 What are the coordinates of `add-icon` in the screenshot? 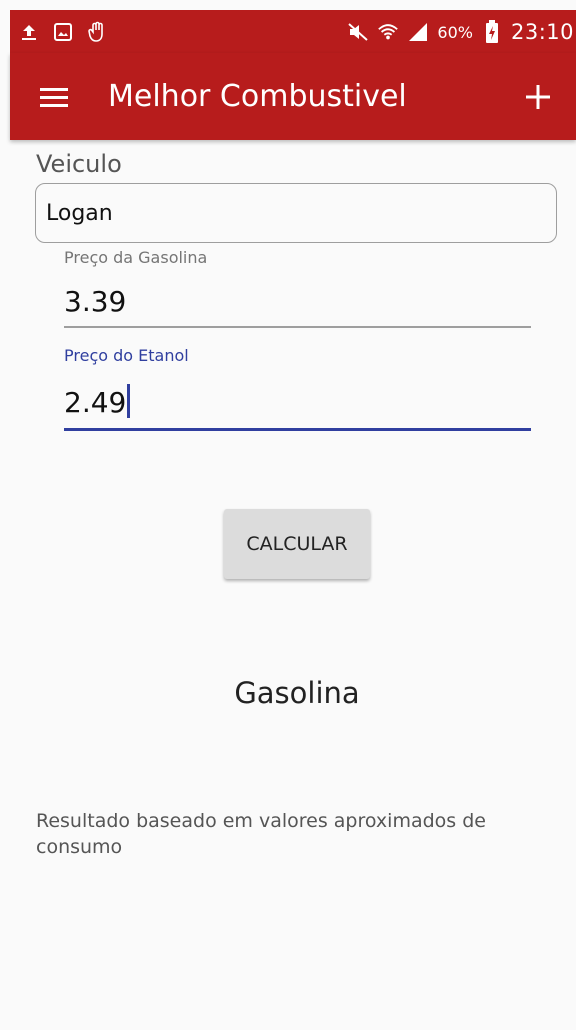 It's located at (538, 97).